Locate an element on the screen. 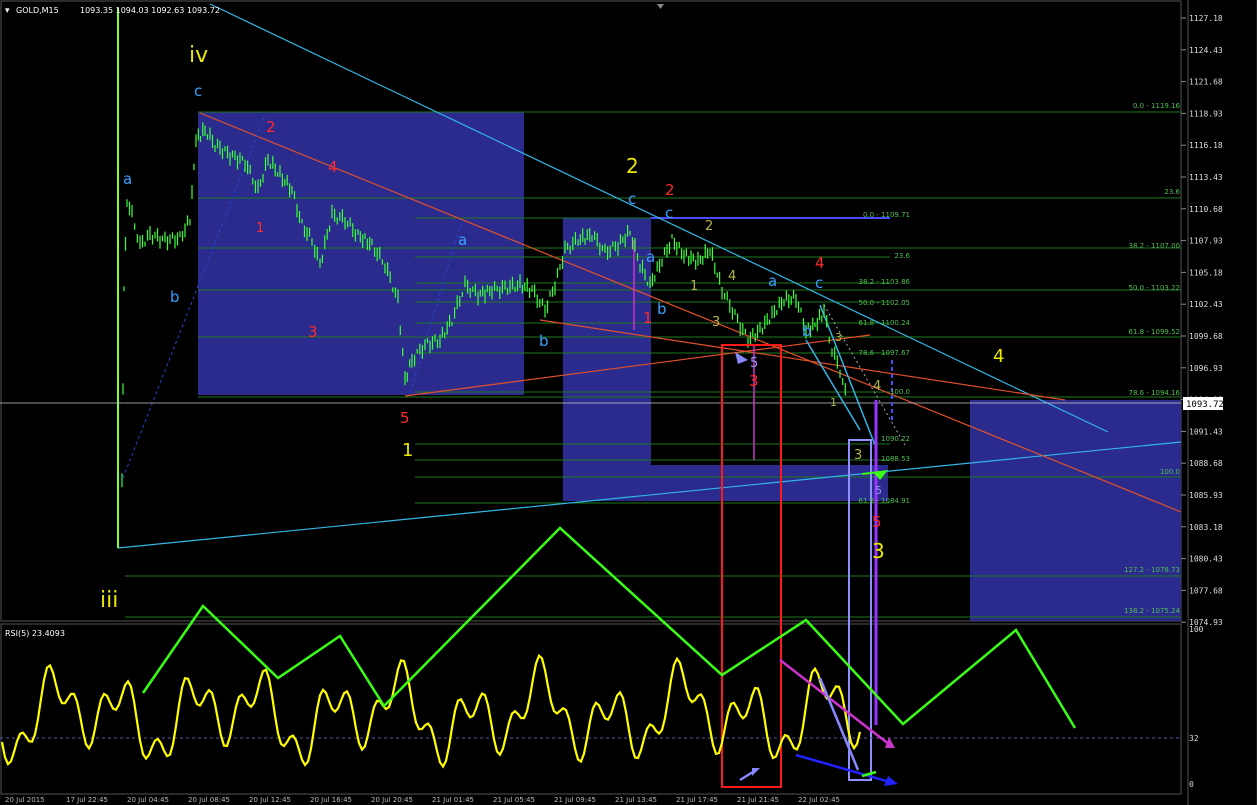  price-tick-label: 1118.93 is located at coordinates (1206, 113).